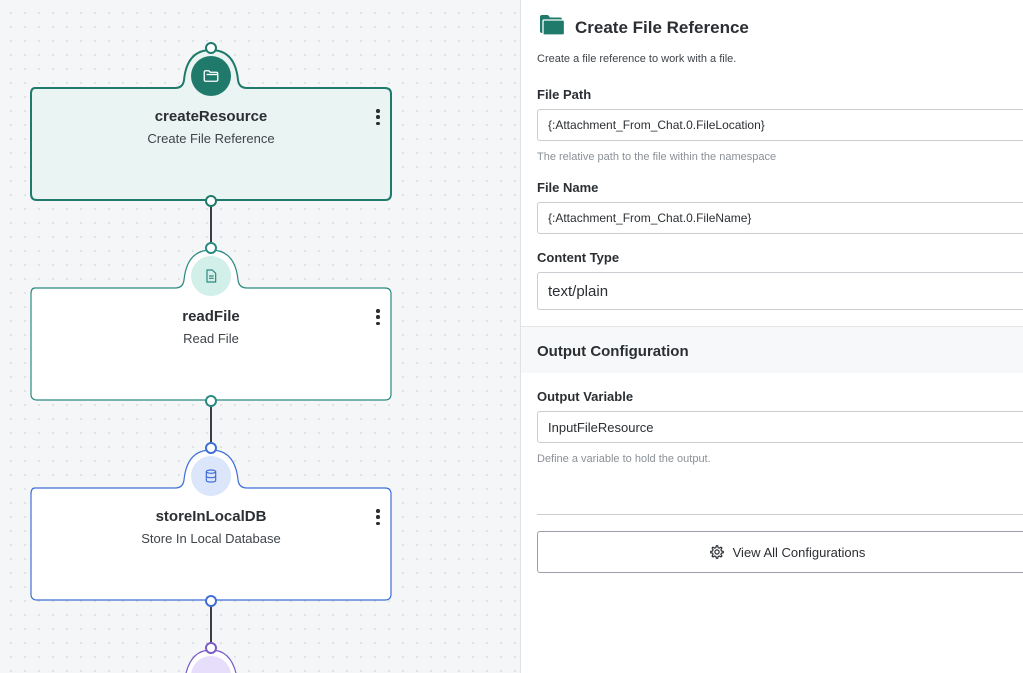 This screenshot has height=673, width=1023. What do you see at coordinates (585, 396) in the screenshot?
I see `output-variable-label: Output Variable` at bounding box center [585, 396].